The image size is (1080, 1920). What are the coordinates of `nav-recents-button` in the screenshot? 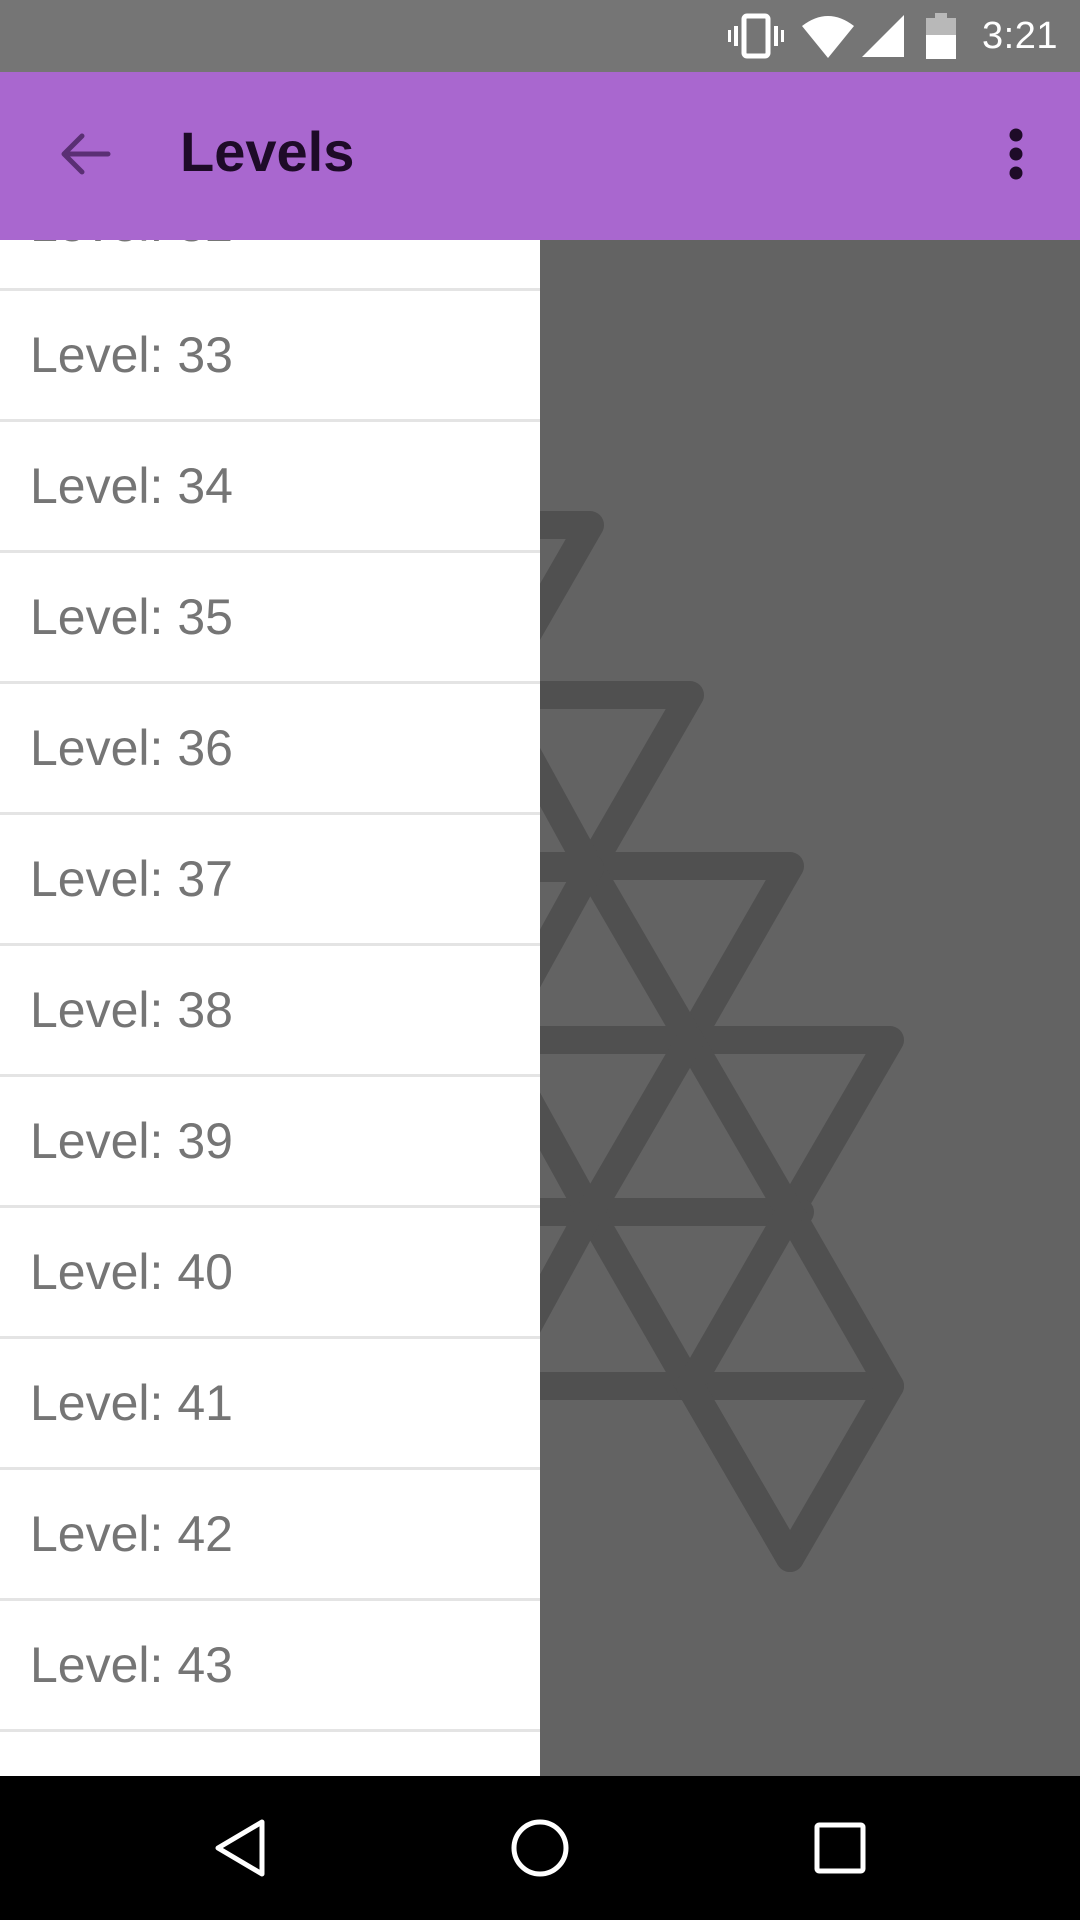 It's located at (840, 1848).